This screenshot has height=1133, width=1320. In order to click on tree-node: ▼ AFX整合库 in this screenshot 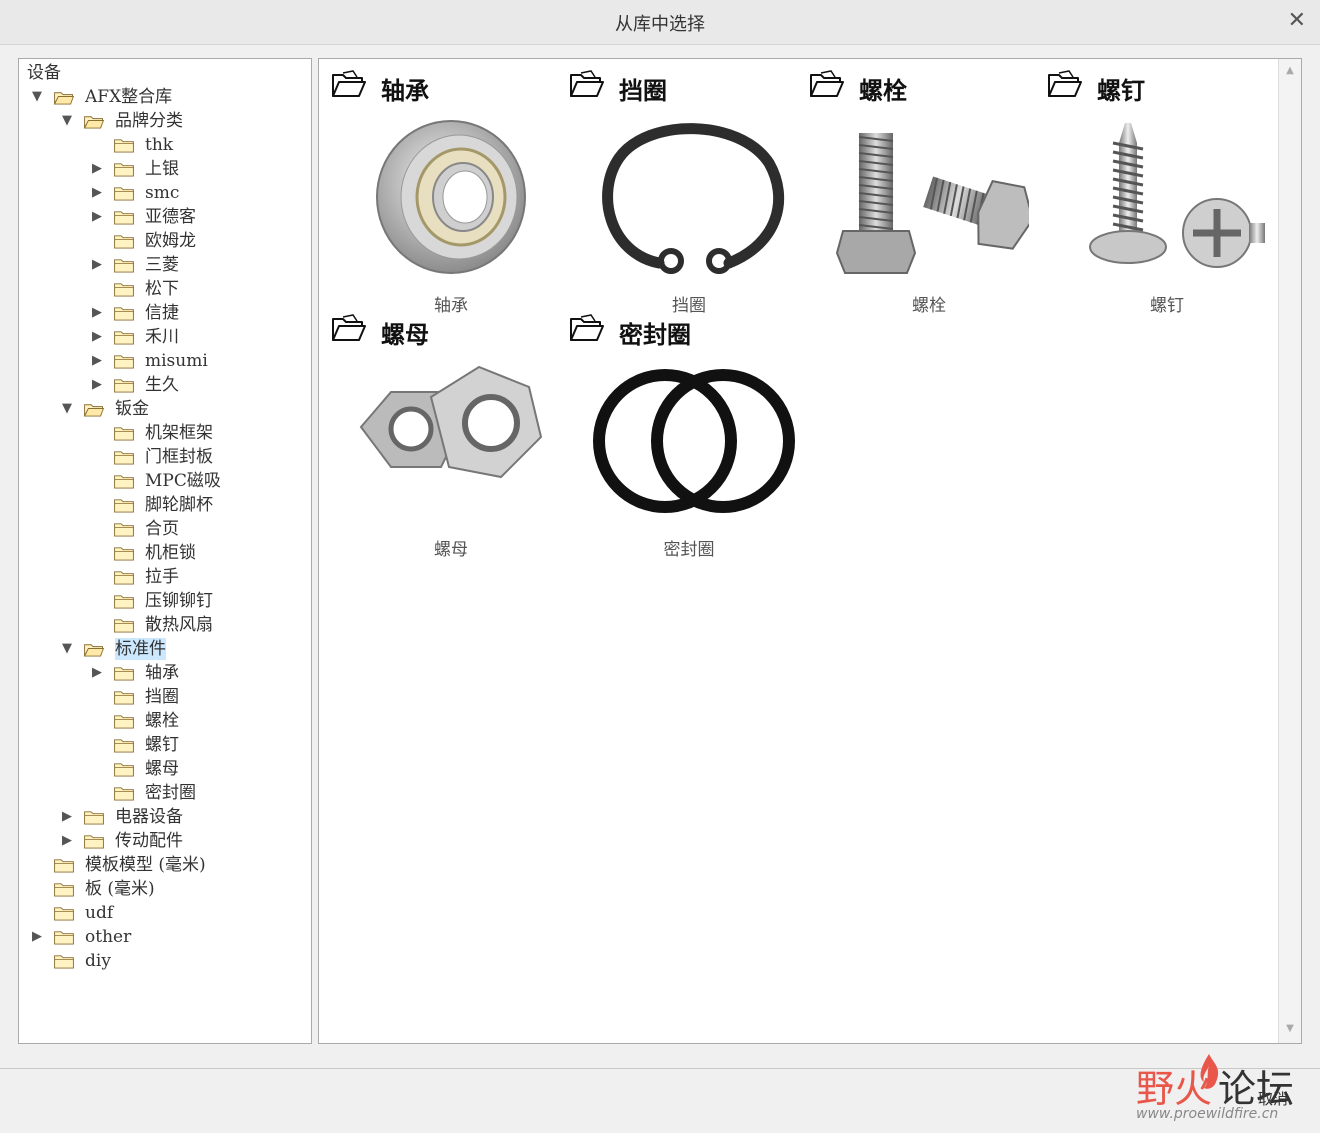, I will do `click(164, 97)`.